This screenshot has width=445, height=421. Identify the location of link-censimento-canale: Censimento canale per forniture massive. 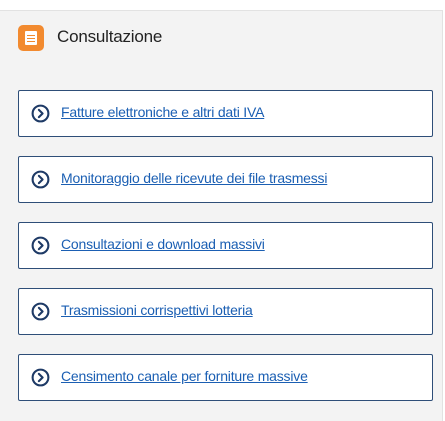
(225, 377).